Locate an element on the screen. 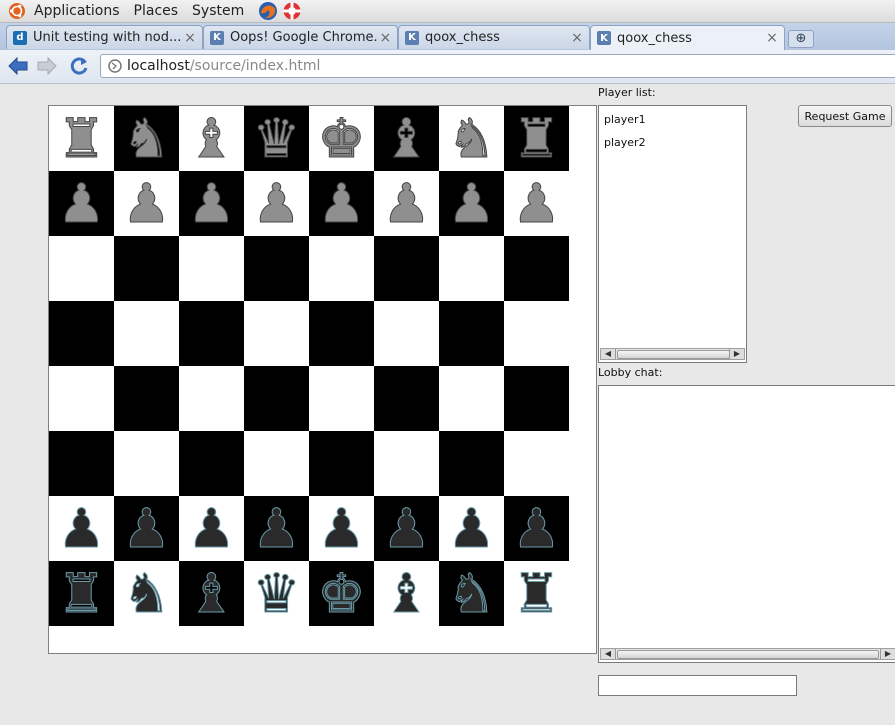  places-menu: Places is located at coordinates (156, 11).